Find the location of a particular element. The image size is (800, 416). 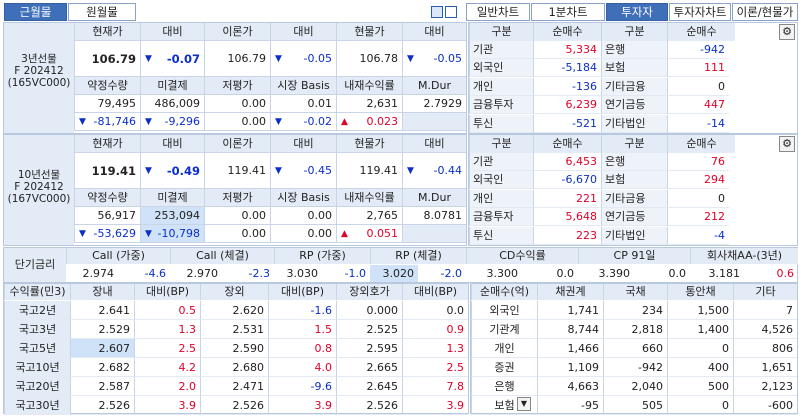

yield-r5-c0: 국고30년 is located at coordinates (37, 405).